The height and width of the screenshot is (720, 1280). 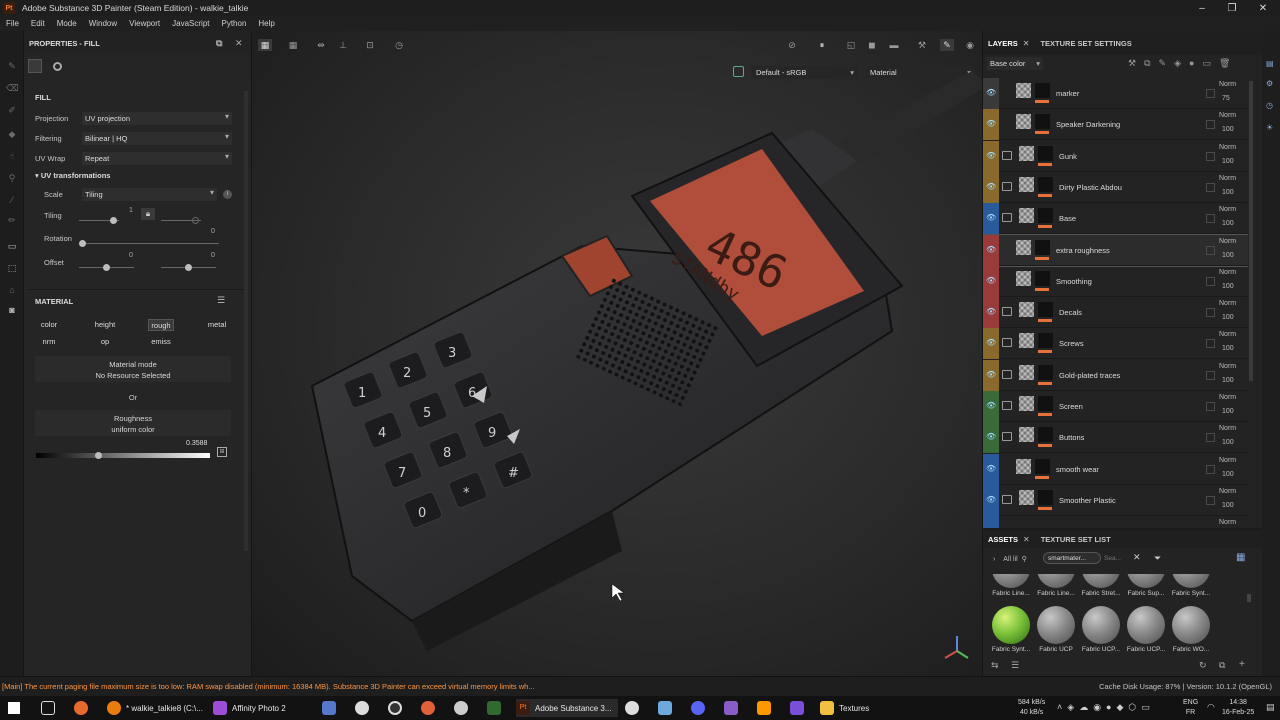 I want to click on filter-icon: ⏷, so click(x=1157, y=558).